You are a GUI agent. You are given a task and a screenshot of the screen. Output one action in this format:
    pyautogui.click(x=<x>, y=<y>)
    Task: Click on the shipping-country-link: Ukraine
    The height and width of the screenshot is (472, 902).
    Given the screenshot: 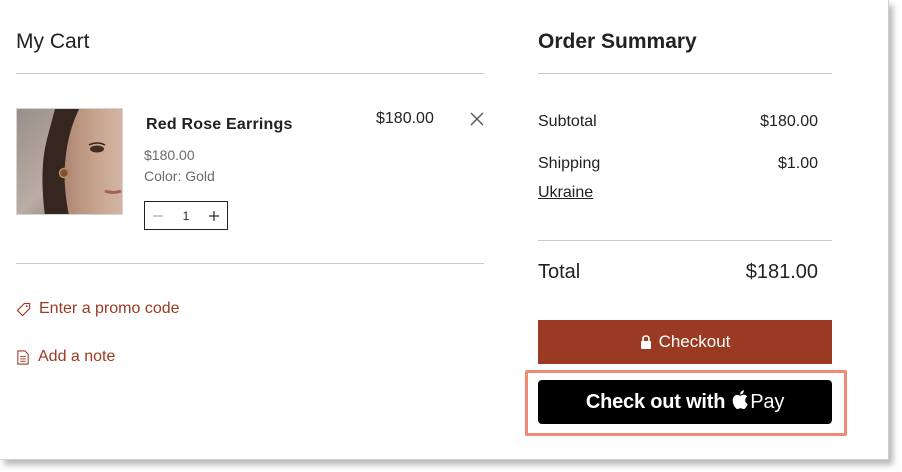 What is the action you would take?
    pyautogui.click(x=565, y=193)
    